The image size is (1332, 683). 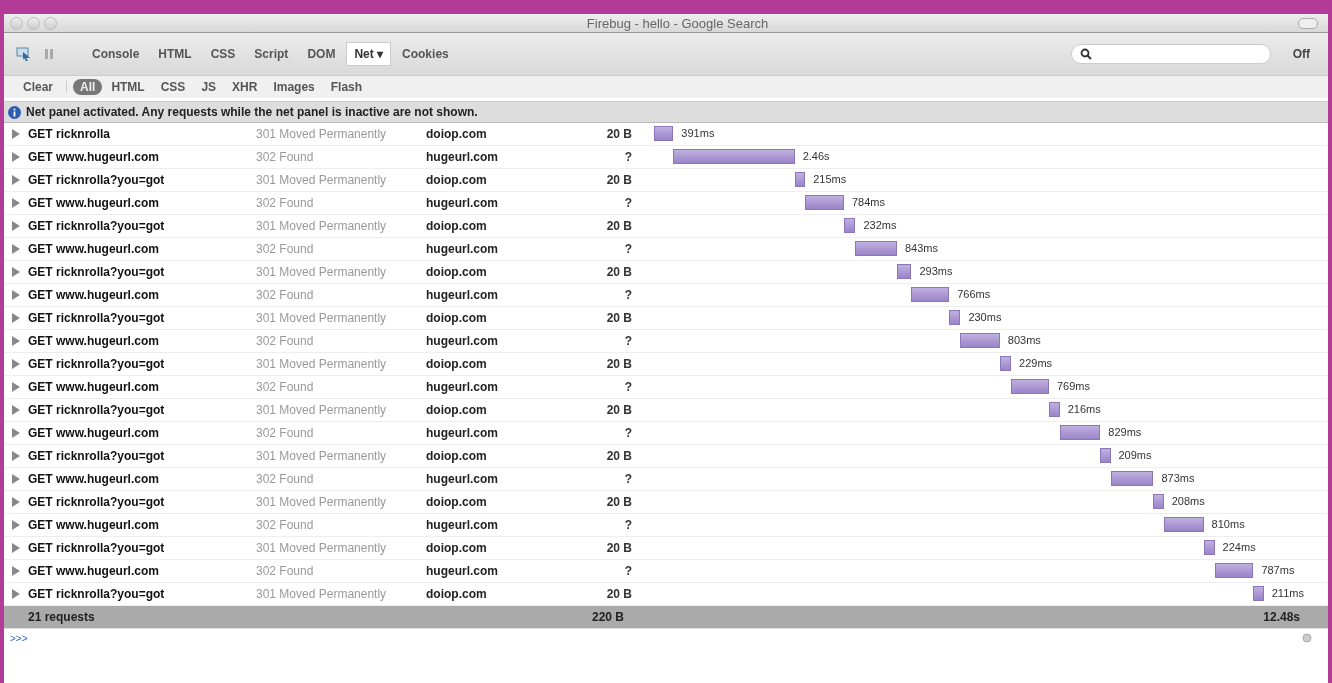 What do you see at coordinates (607, 617) in the screenshot?
I see `total-size: 220 B` at bounding box center [607, 617].